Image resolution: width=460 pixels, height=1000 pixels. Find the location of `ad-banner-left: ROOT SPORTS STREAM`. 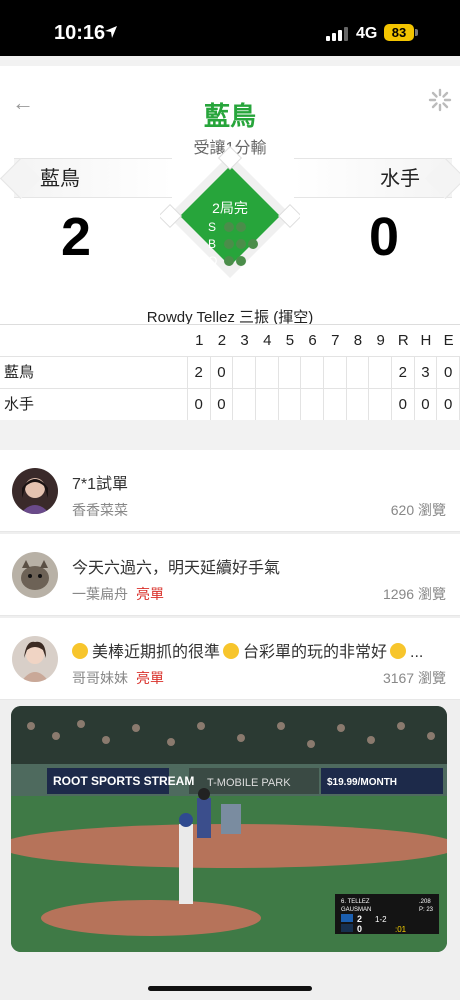

ad-banner-left: ROOT SPORTS STREAM is located at coordinates (123, 781).